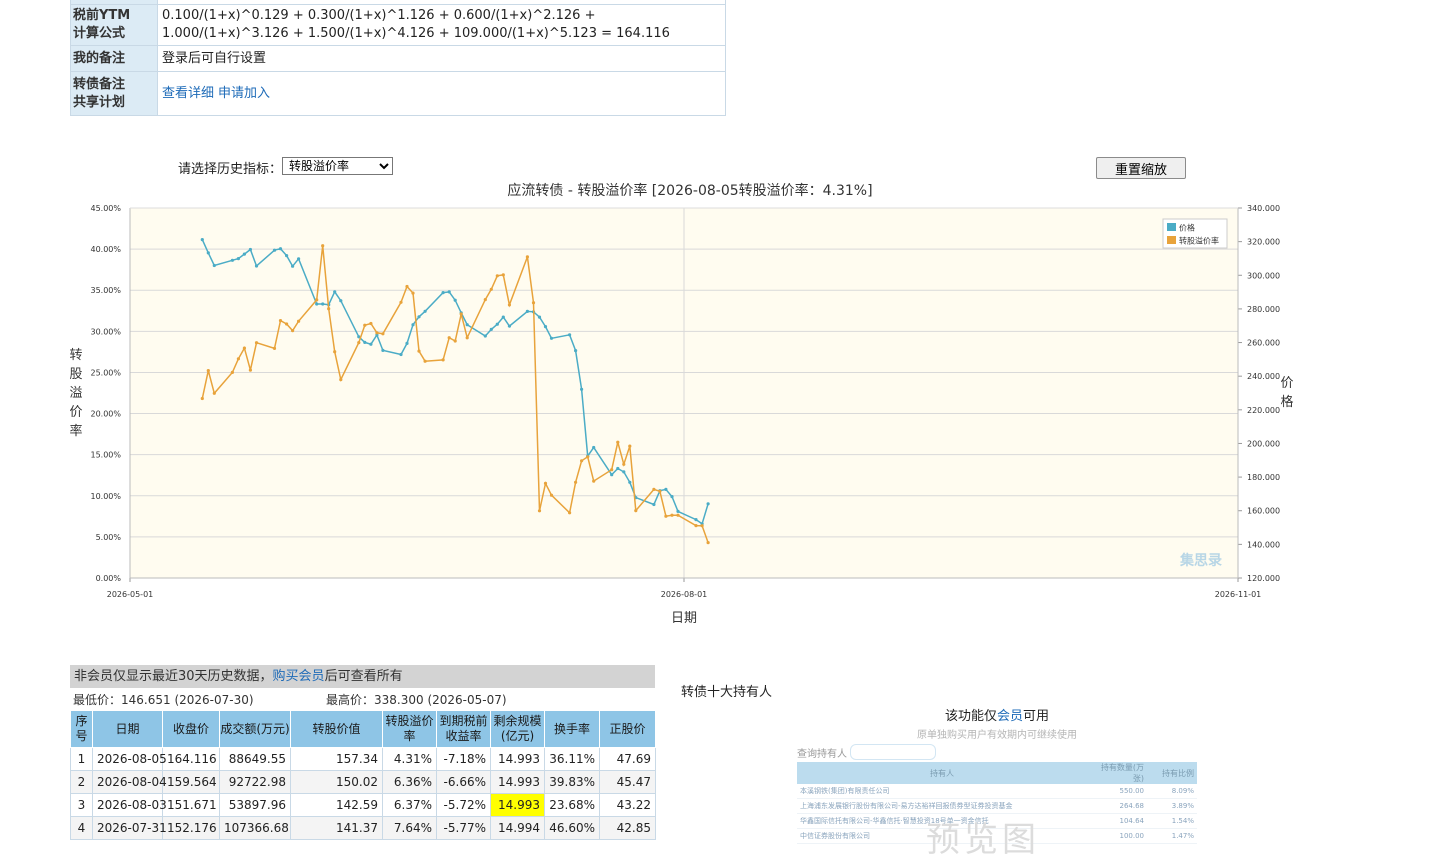 The image size is (1436, 861). Describe the element at coordinates (191, 729) in the screenshot. I see `history-header-cell: 收盘价` at that location.